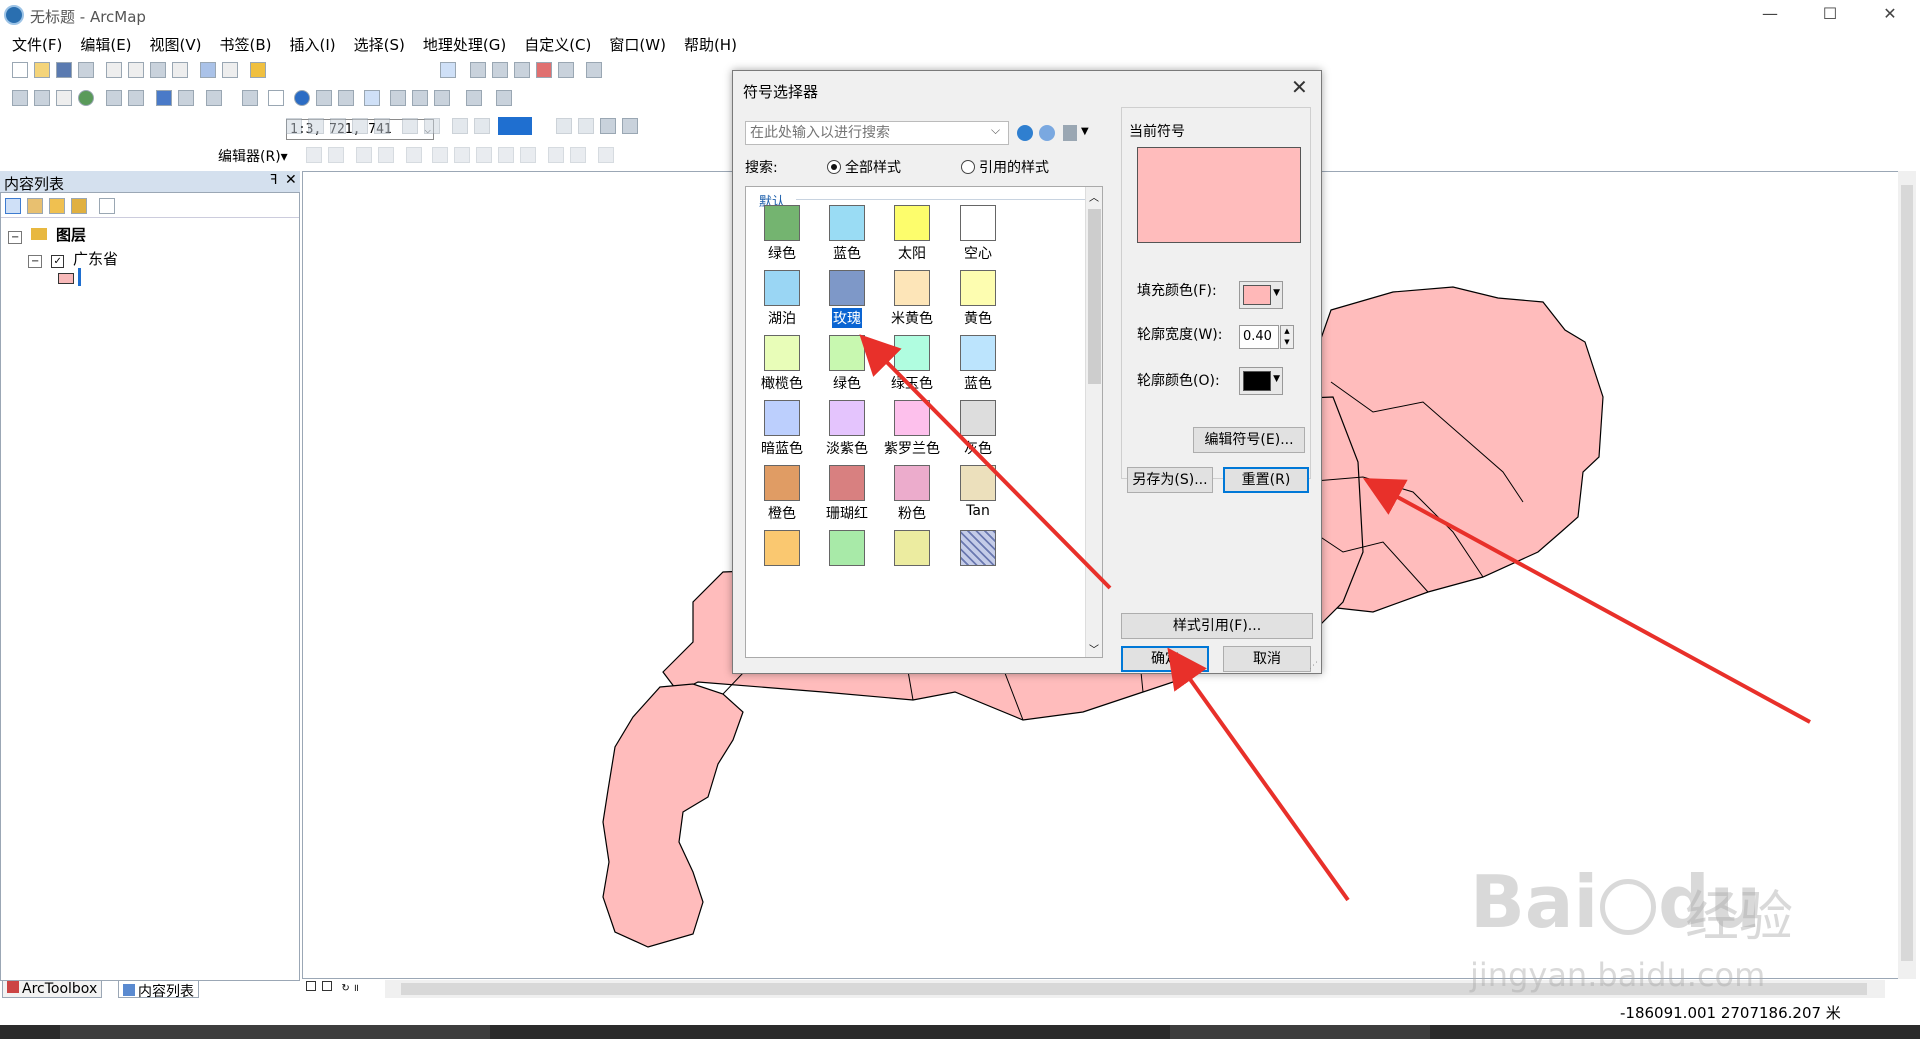  Describe the element at coordinates (356, 988) in the screenshot. I see `pause-icon: ॥` at that location.